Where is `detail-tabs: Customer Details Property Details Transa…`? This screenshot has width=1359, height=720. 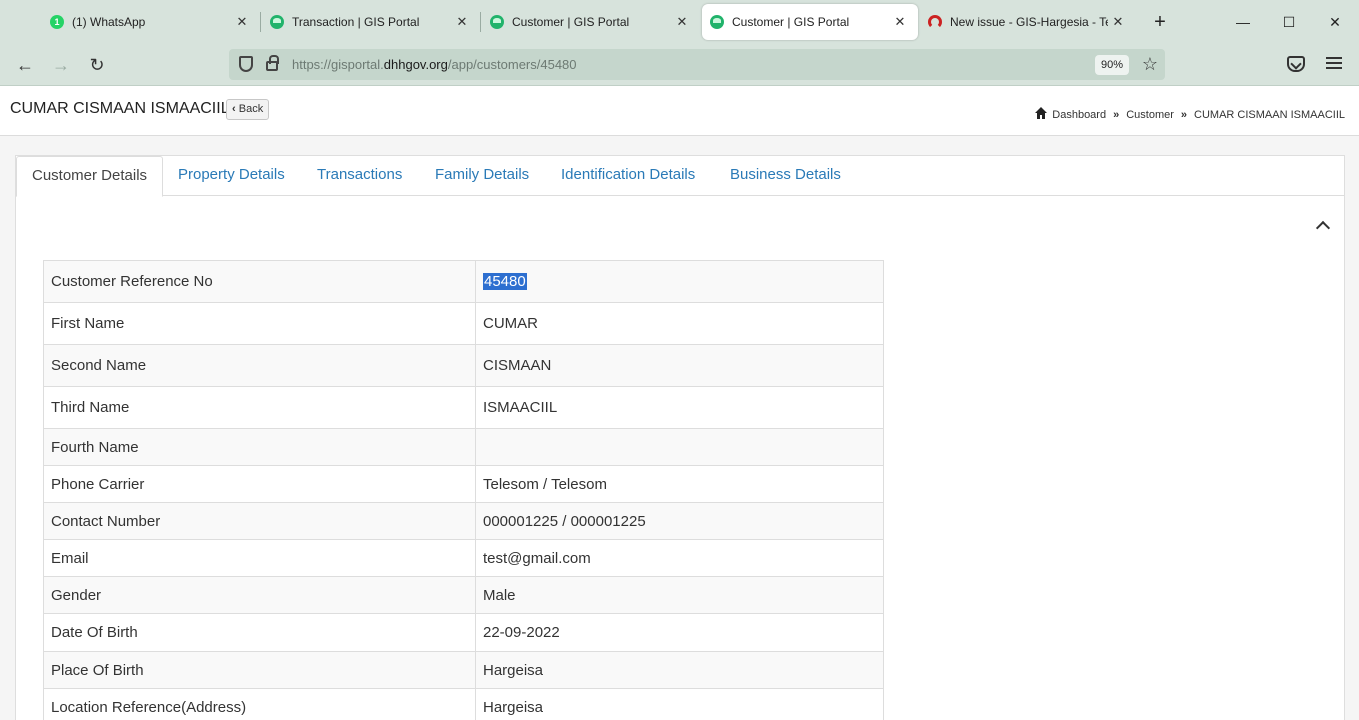
detail-tabs: Customer Details Property Details Transa… is located at coordinates (680, 176).